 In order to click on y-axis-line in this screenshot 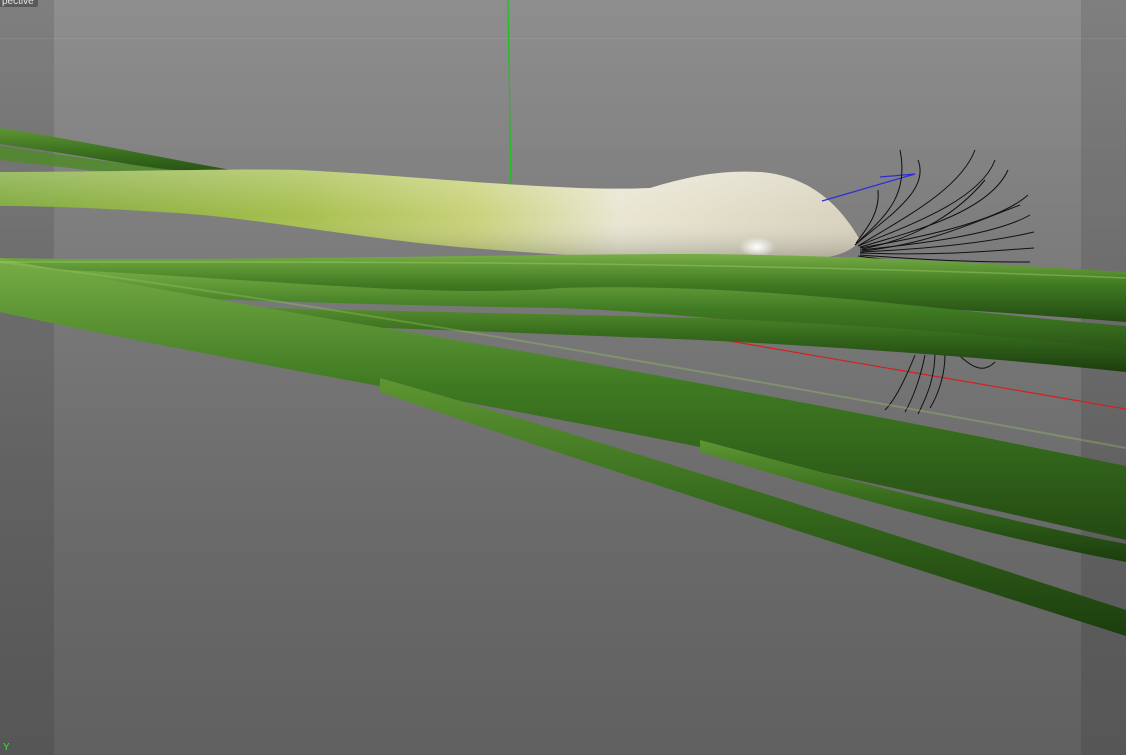, I will do `click(509, 95)`.